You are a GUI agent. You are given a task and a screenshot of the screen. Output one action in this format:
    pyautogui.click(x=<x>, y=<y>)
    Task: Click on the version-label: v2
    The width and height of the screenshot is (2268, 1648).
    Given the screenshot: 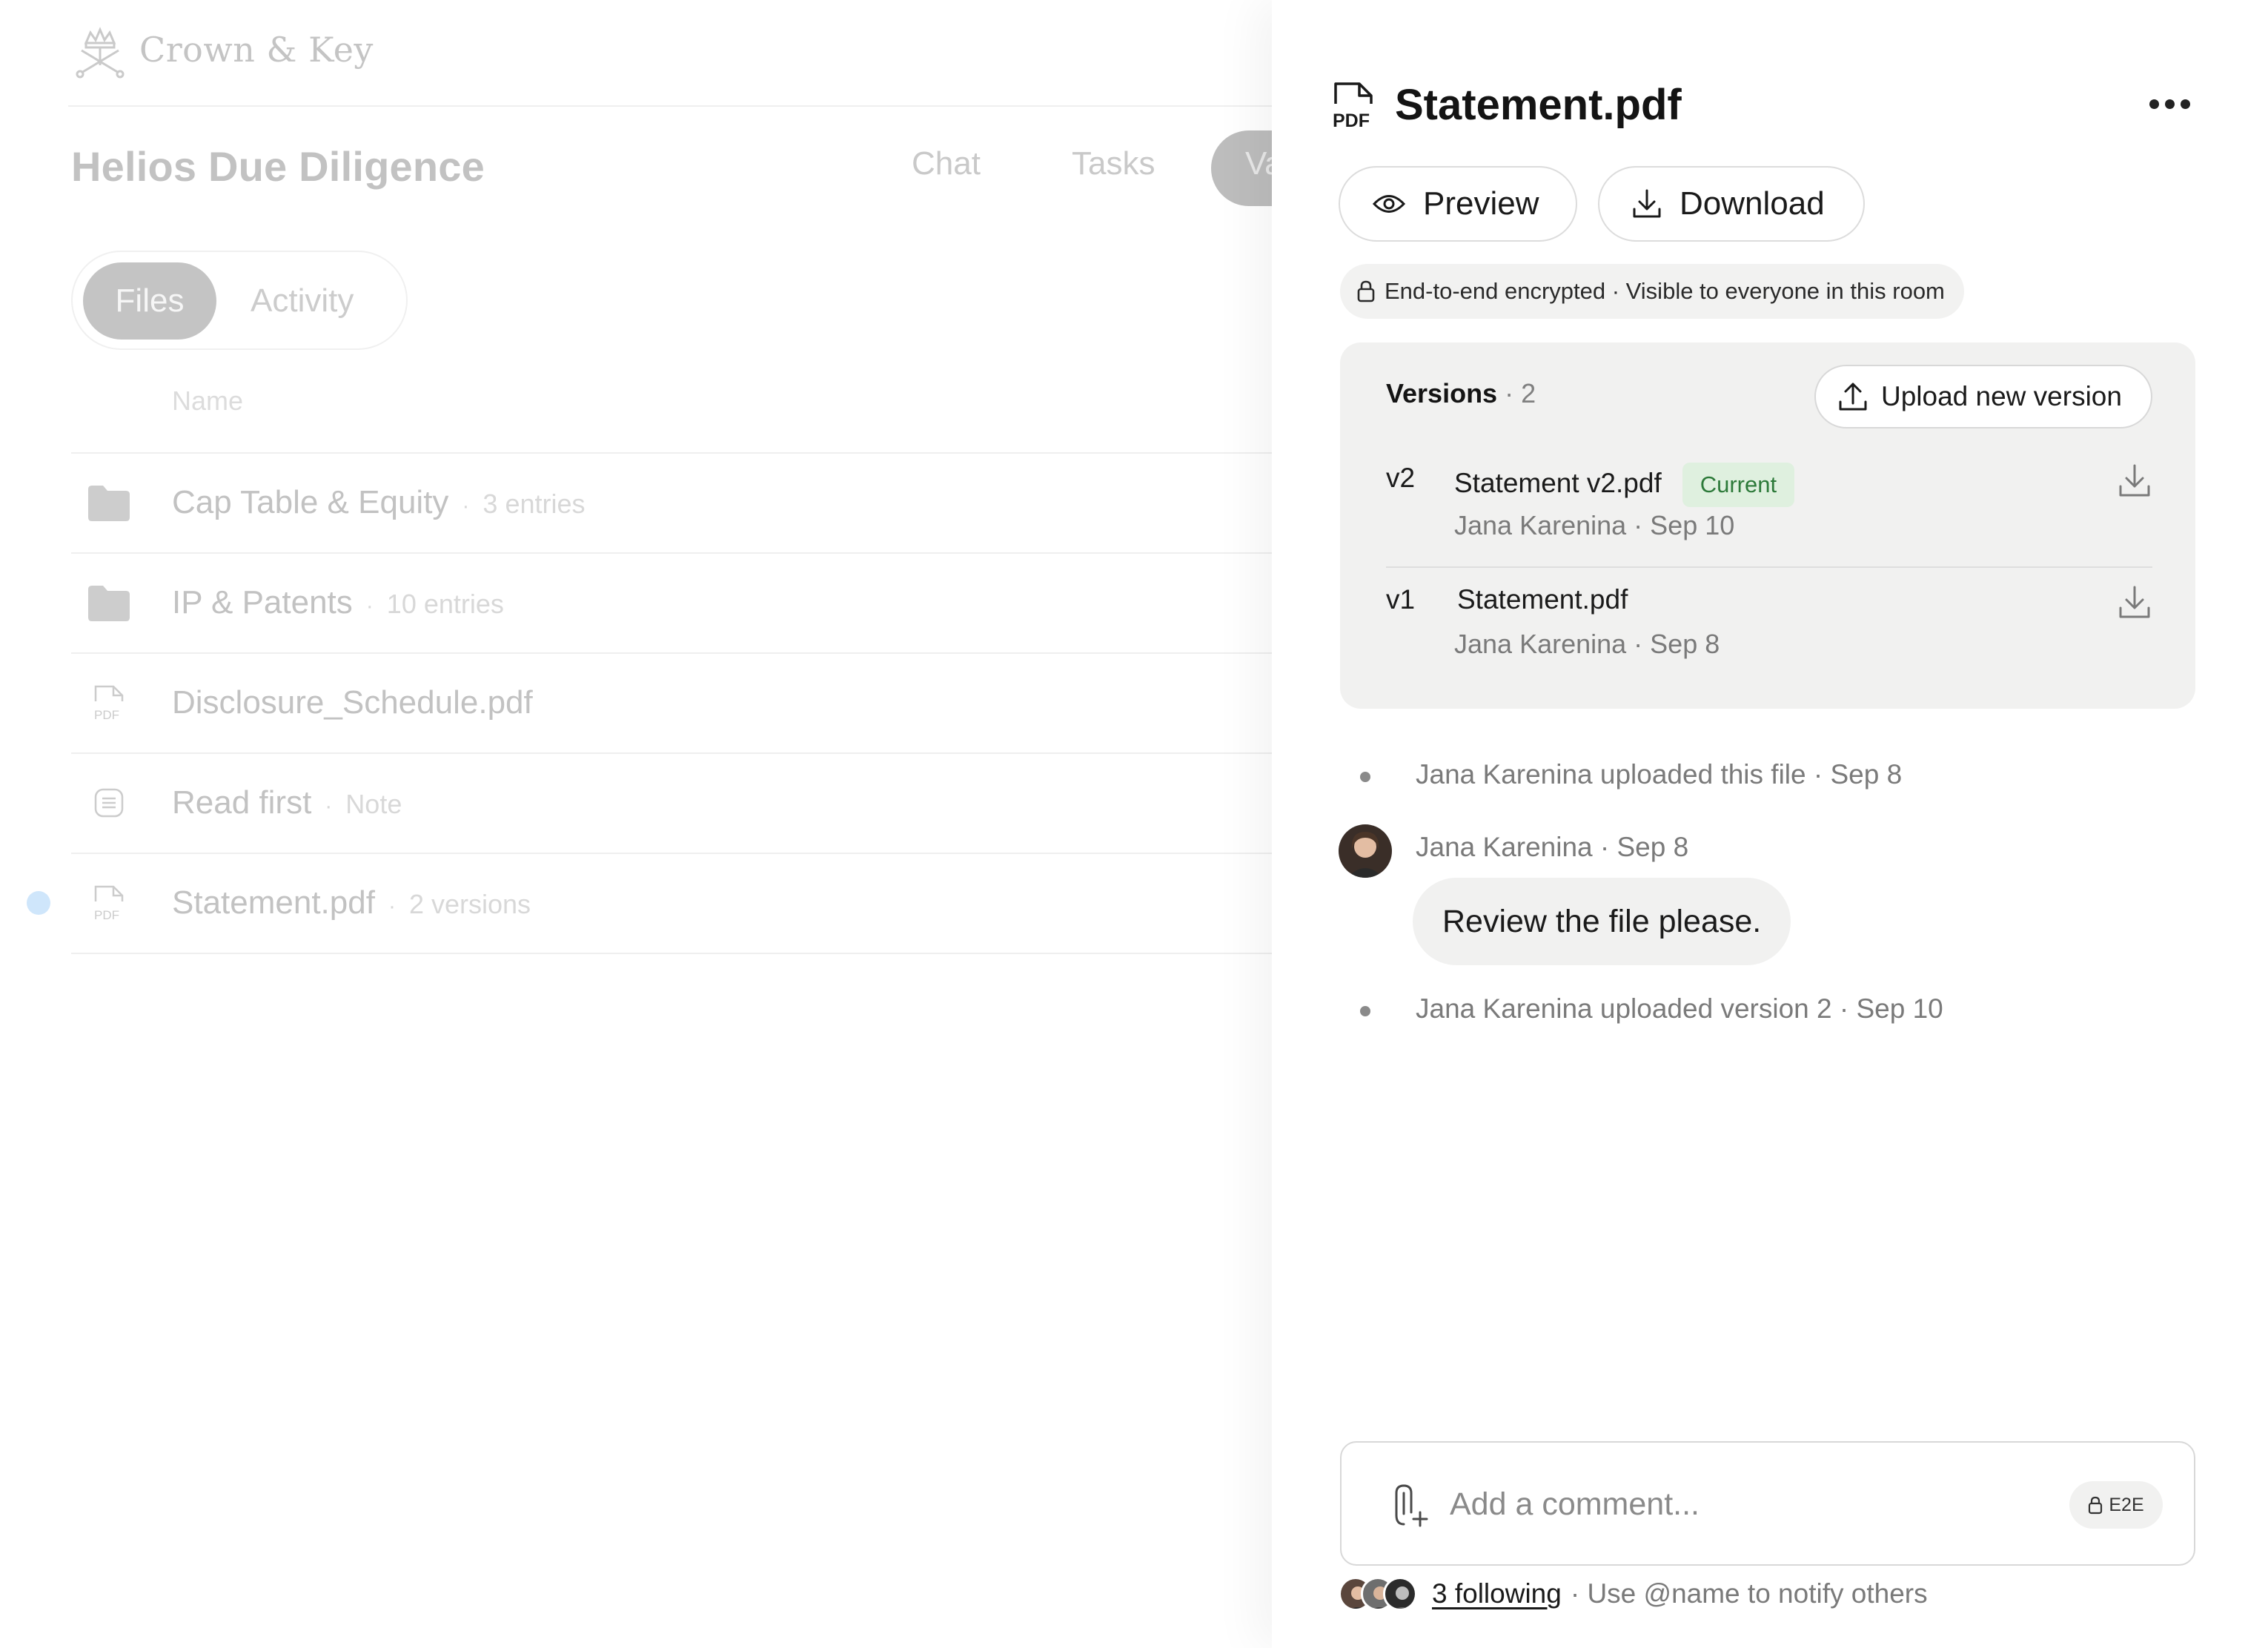 What is the action you would take?
    pyautogui.click(x=1401, y=478)
    